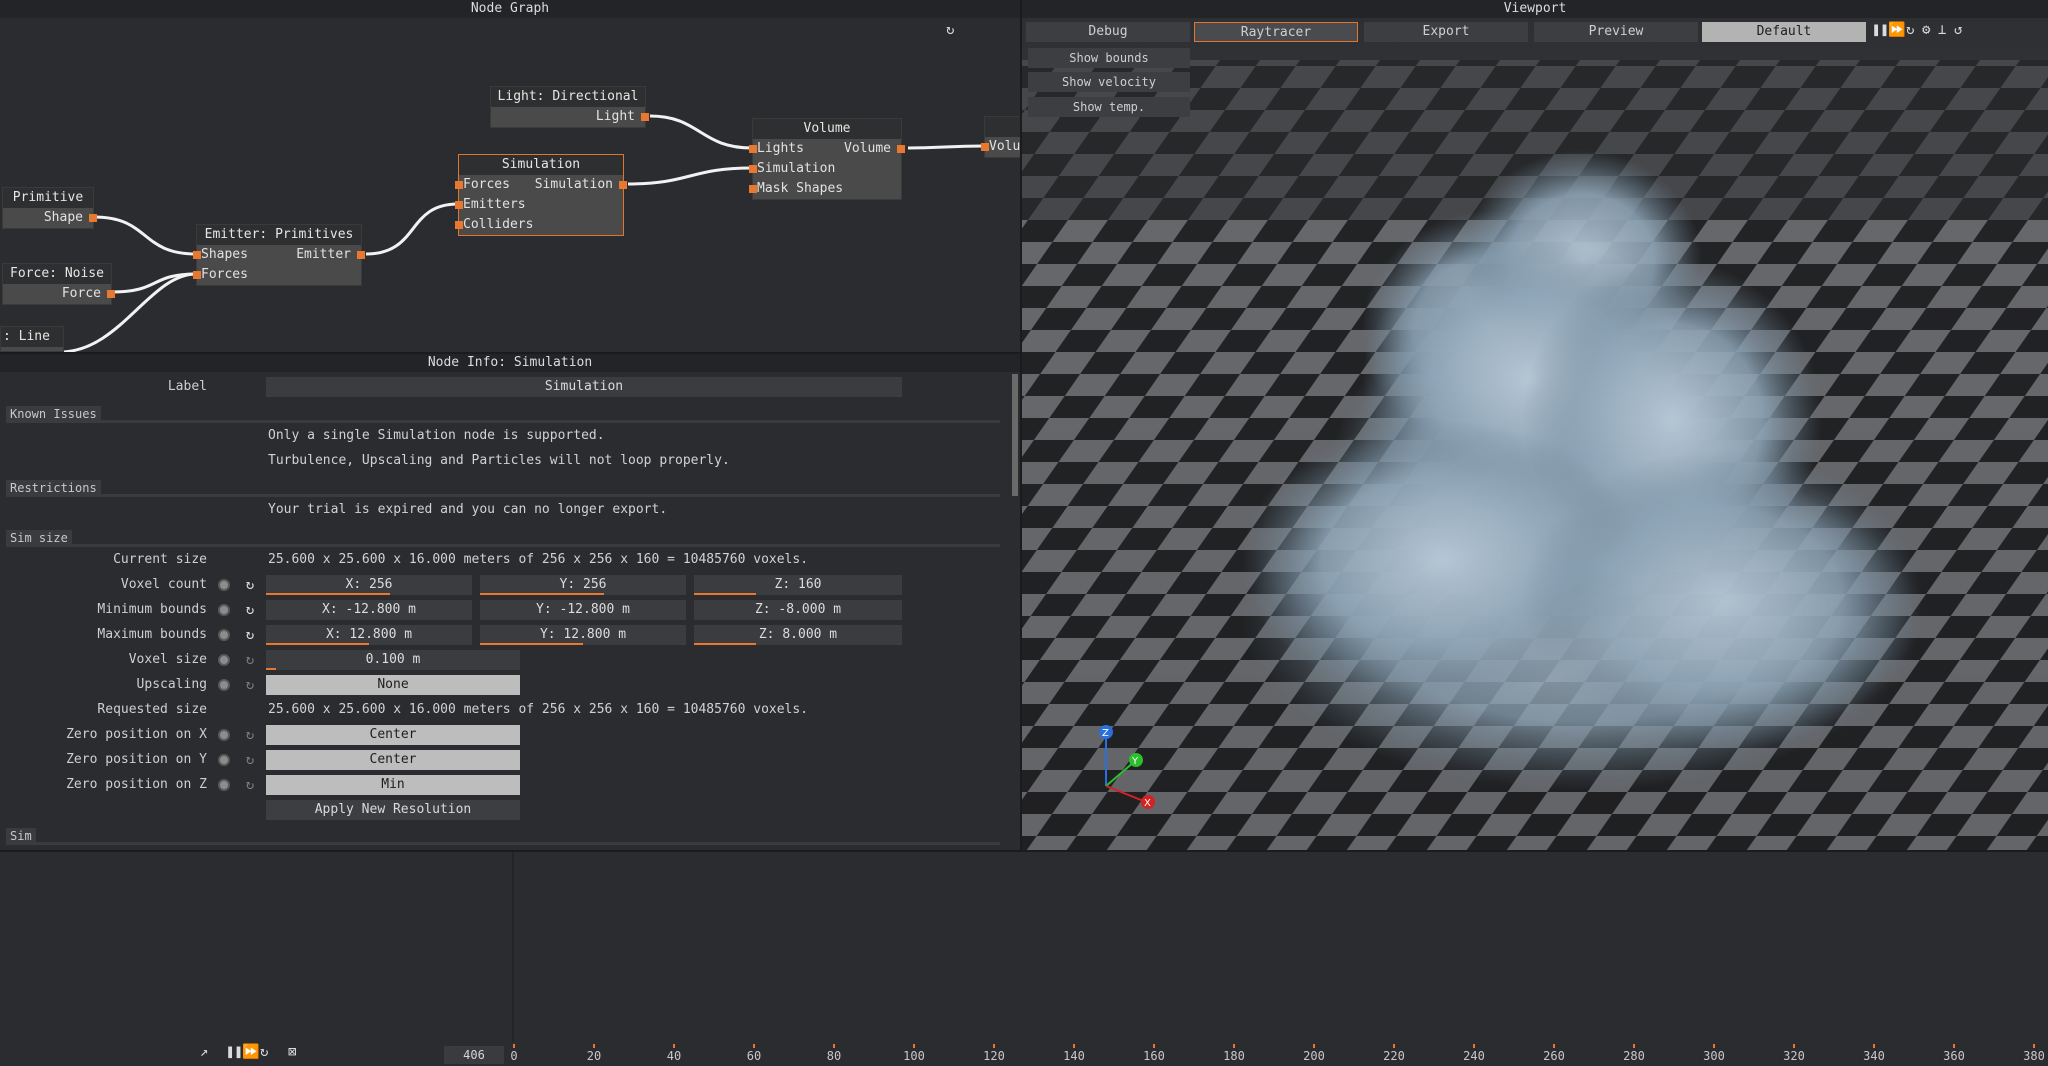 Image resolution: width=2048 pixels, height=1066 pixels. What do you see at coordinates (594, 1056) in the screenshot?
I see `tick-label: 20` at bounding box center [594, 1056].